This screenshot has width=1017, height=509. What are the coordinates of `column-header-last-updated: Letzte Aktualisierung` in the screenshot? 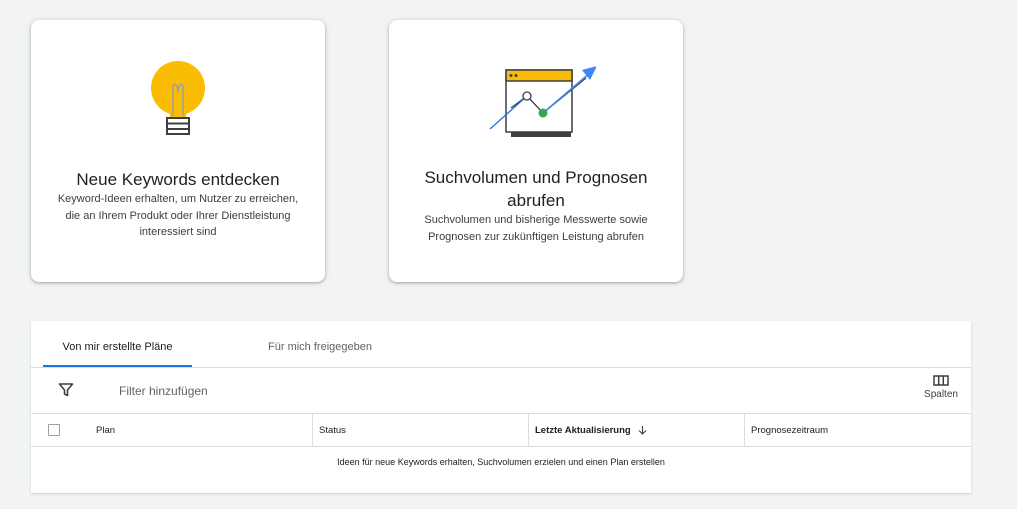 It's located at (631, 430).